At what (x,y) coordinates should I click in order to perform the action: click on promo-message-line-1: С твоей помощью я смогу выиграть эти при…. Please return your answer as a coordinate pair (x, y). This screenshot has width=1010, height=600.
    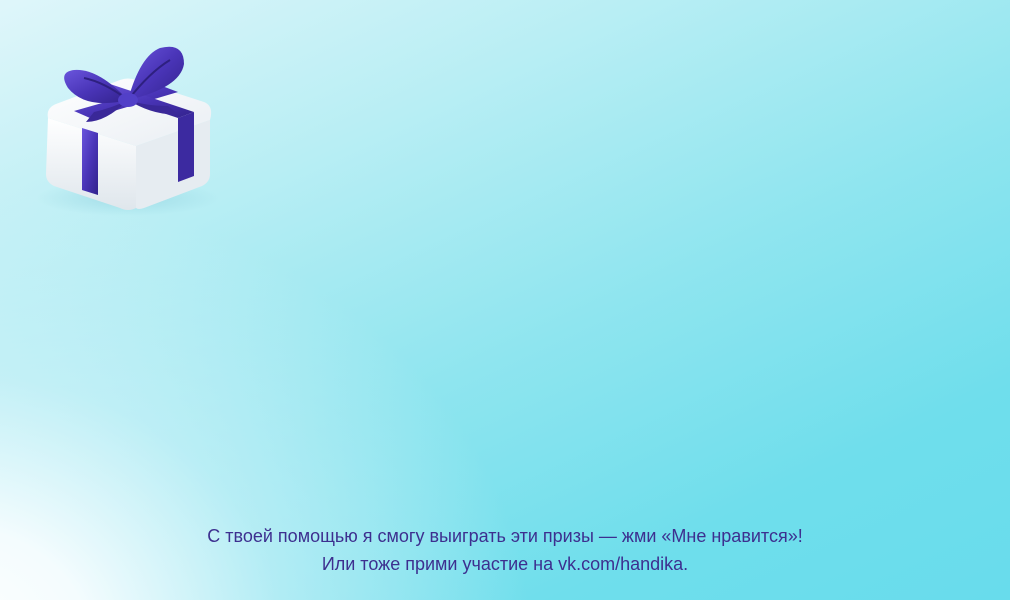
    Looking at the image, I should click on (505, 536).